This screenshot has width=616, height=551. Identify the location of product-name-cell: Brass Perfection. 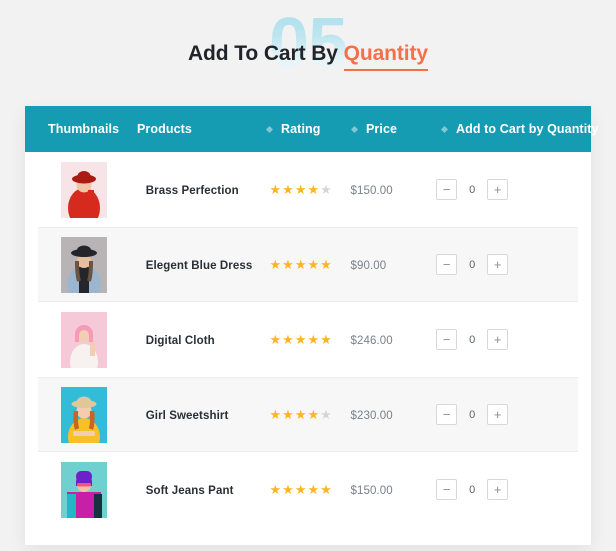
(208, 190).